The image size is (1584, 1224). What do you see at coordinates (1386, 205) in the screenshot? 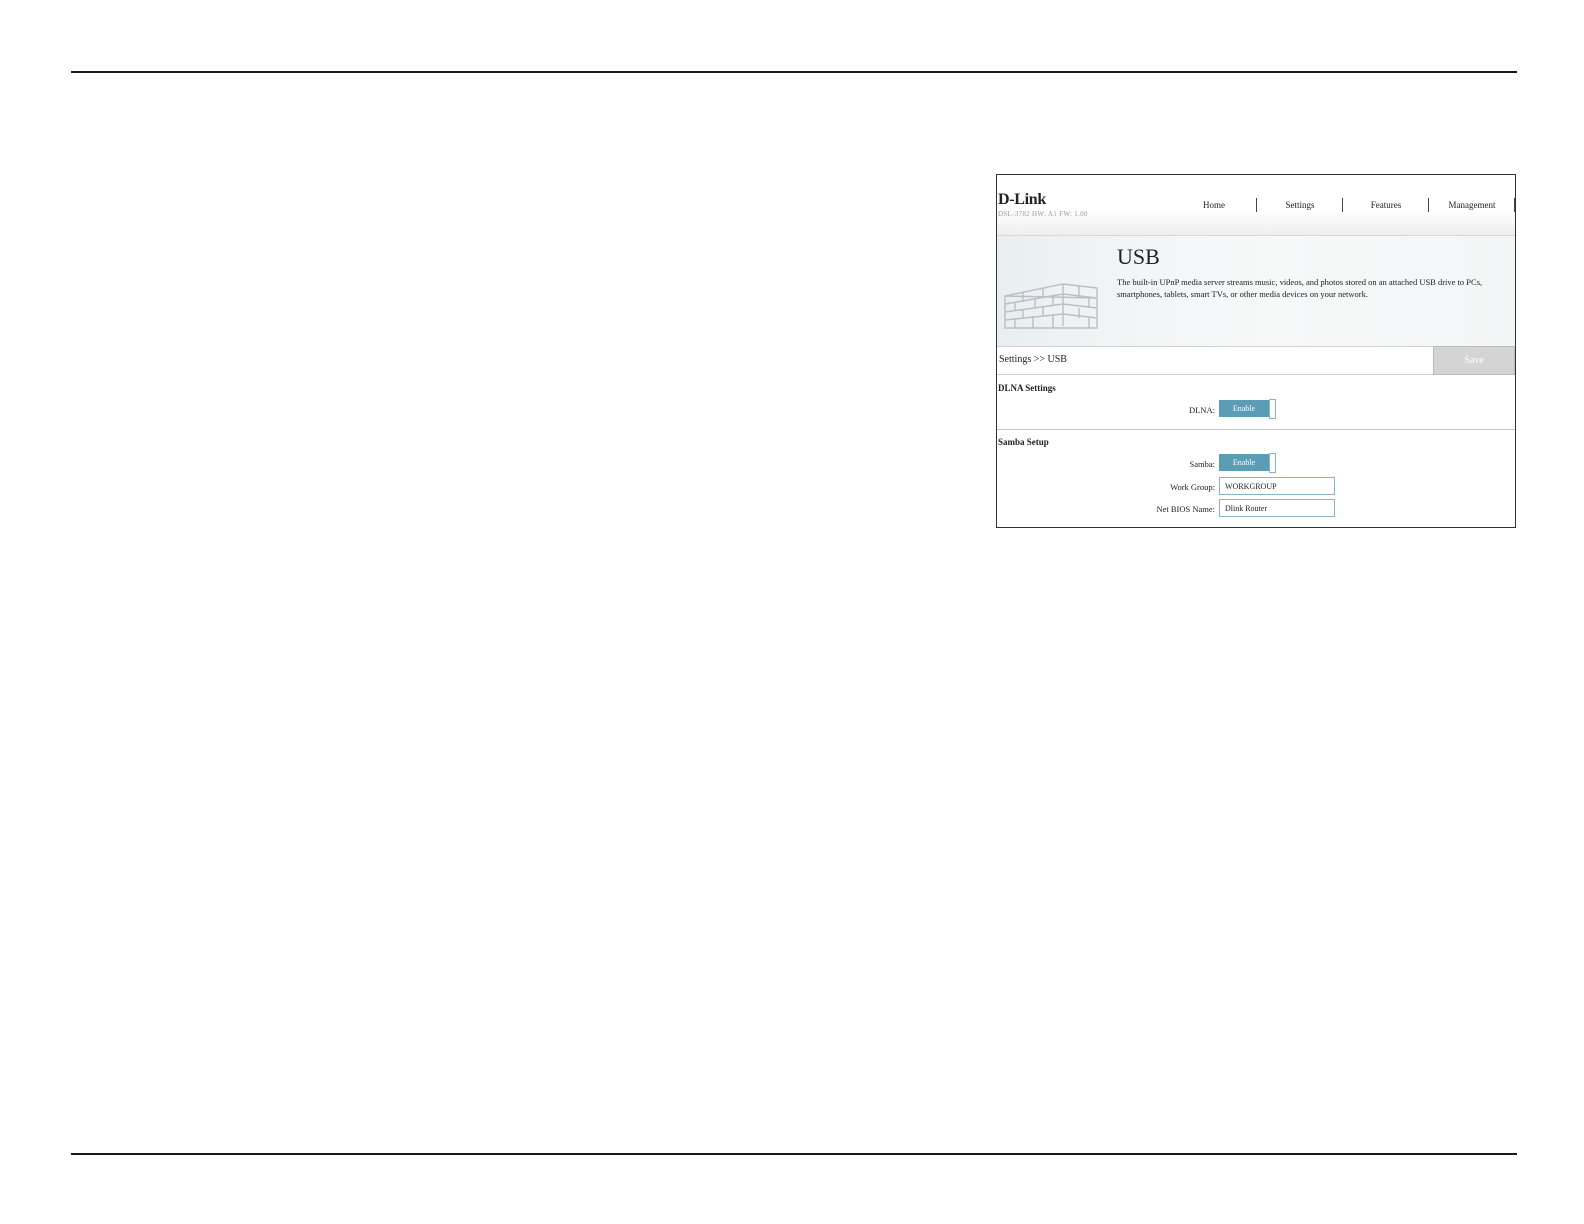
I see `nav-features: Features` at bounding box center [1386, 205].